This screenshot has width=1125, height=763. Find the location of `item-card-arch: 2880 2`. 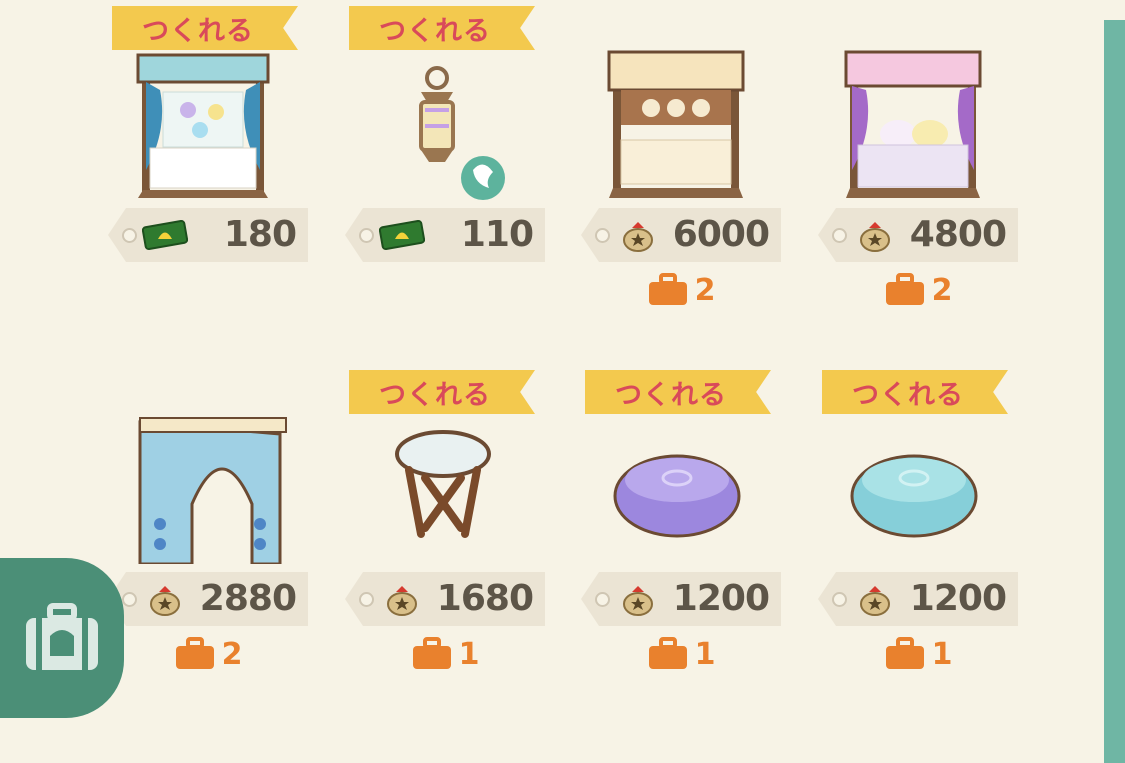

item-card-arch: 2880 2 is located at coordinates (208, 531).